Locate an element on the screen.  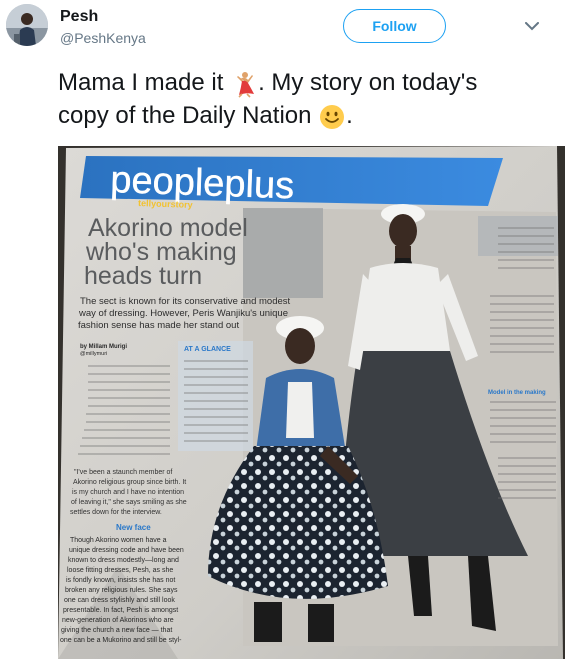
byline: by Millam Murigi is located at coordinates (103, 347).